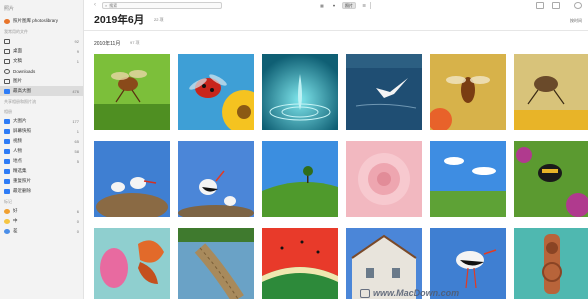  I want to click on sidebar-item-videos: 视频 65, so click(41, 141).